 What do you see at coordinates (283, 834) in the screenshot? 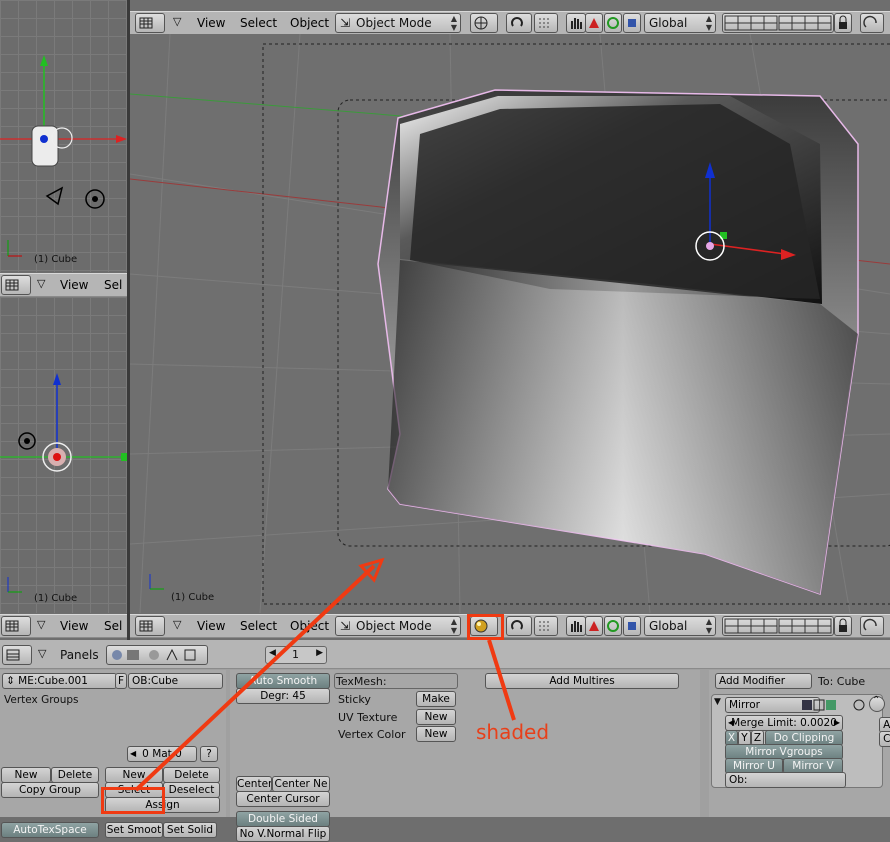
I see `no-vnormal-flip-toggle: No V.Normal Flip` at bounding box center [283, 834].